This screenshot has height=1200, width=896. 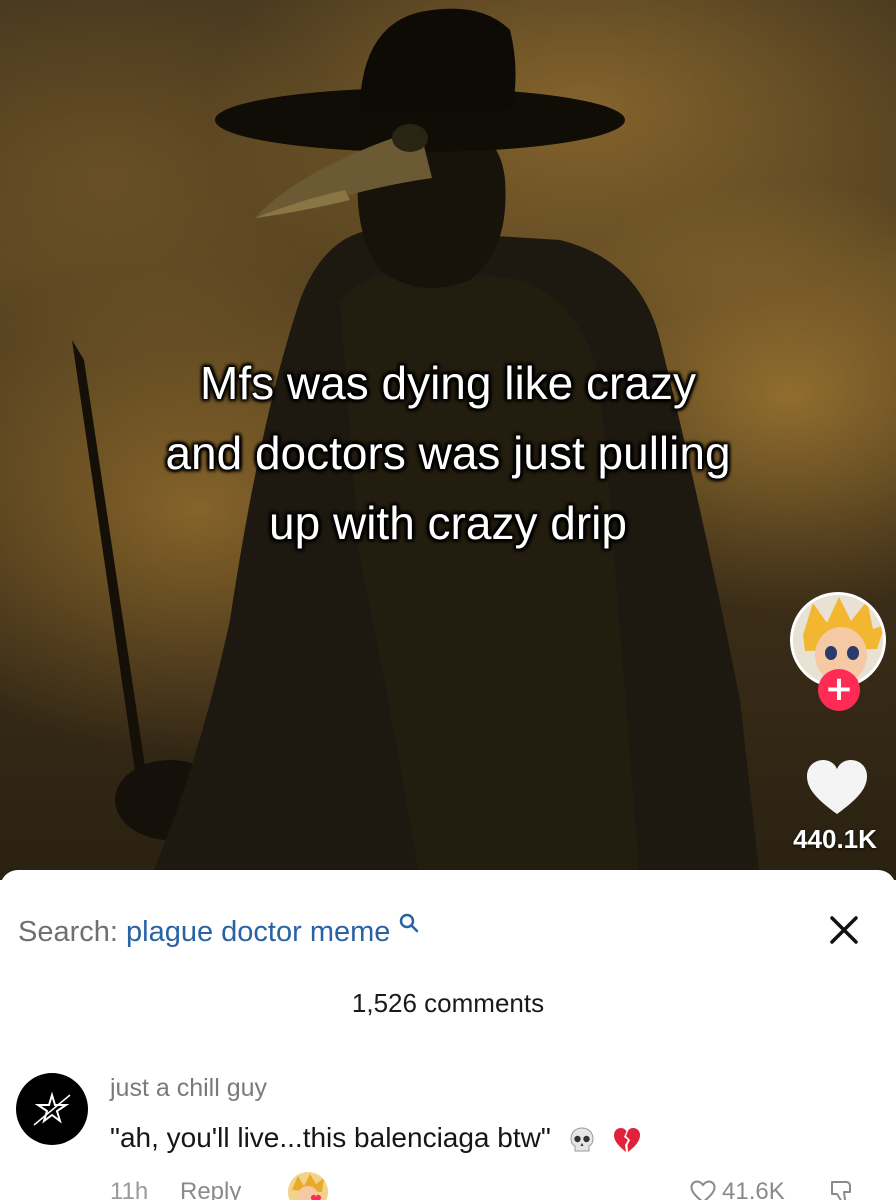 What do you see at coordinates (703, 1190) in the screenshot?
I see `comment-heart-outline-icon` at bounding box center [703, 1190].